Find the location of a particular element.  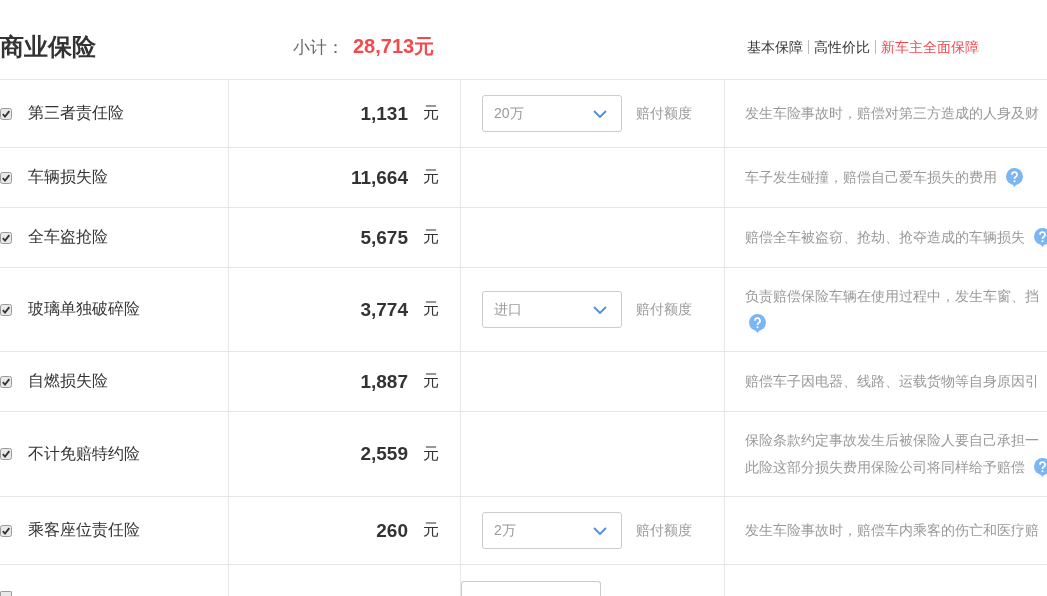

premium-amount: 260 is located at coordinates (392, 530).